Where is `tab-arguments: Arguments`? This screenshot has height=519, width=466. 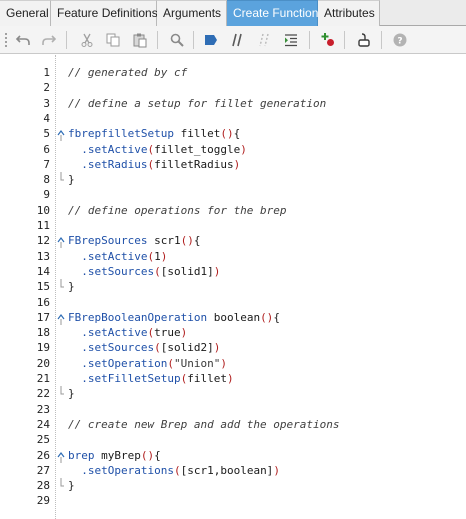
tab-arguments: Arguments is located at coordinates (192, 13).